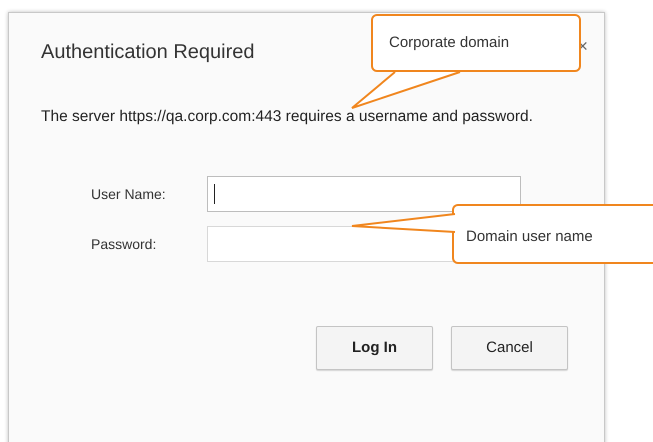 The height and width of the screenshot is (442, 653). What do you see at coordinates (129, 194) in the screenshot?
I see `field-label: User Name:` at bounding box center [129, 194].